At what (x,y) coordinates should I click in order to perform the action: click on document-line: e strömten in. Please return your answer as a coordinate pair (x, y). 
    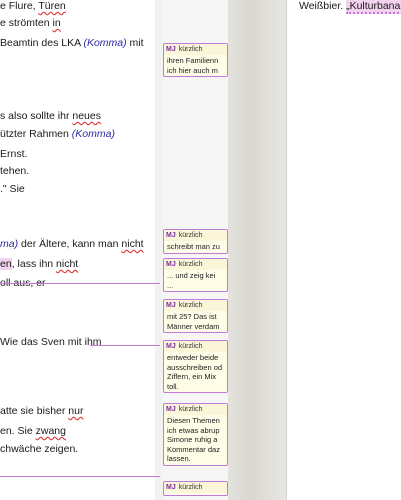
    Looking at the image, I should click on (30, 23).